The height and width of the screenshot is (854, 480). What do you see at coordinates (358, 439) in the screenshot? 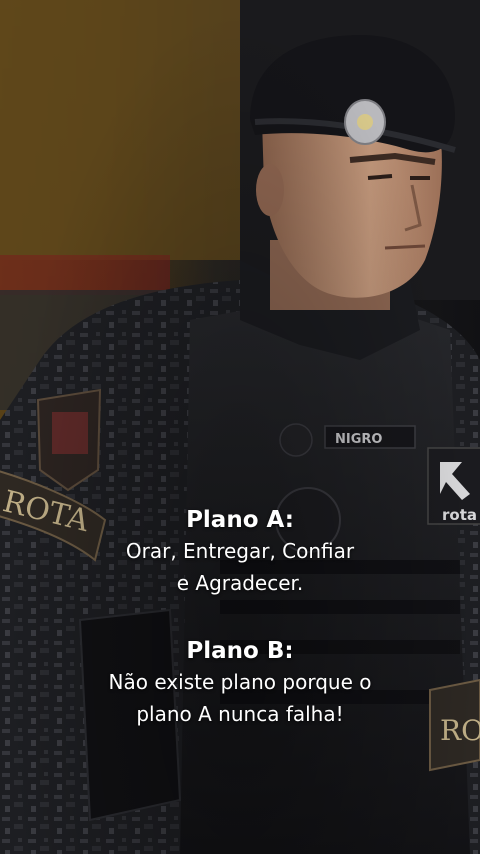
I see `name-tape-text: NIGRO` at bounding box center [358, 439].